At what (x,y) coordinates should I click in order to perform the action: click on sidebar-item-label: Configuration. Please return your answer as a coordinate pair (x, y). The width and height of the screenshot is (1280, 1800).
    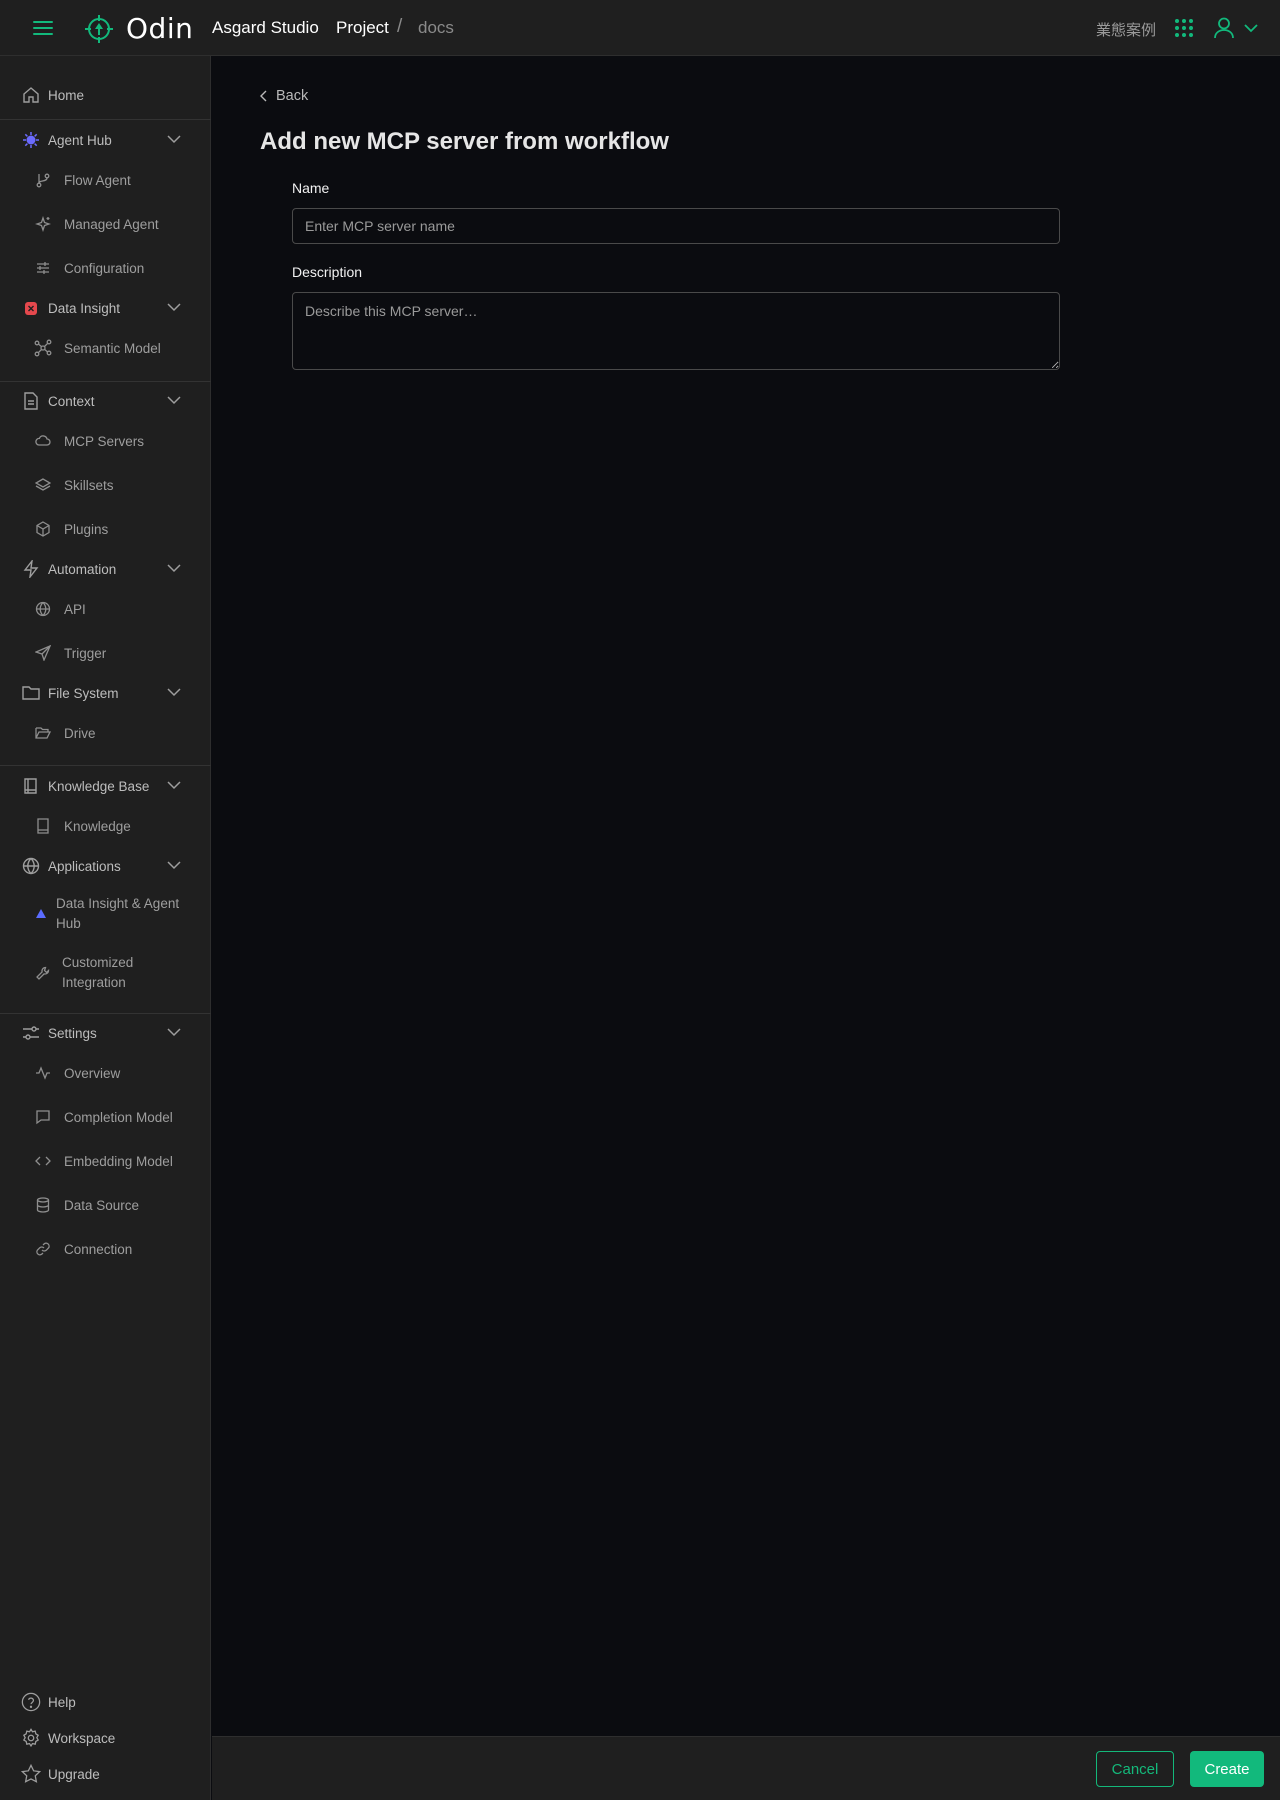
    Looking at the image, I should click on (104, 268).